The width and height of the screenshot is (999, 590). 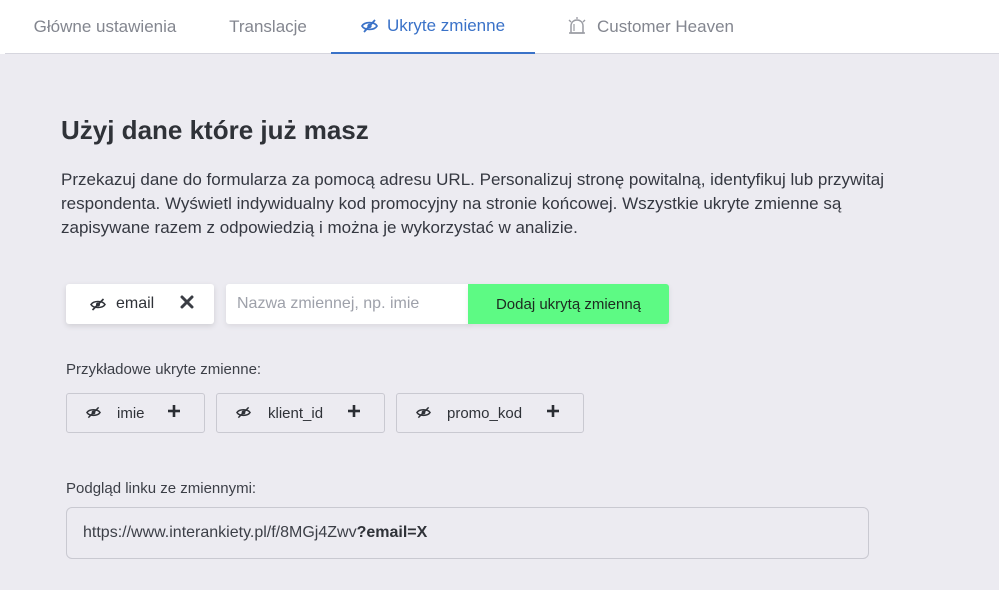 I want to click on tab-main-settings: Główne ustawienia, so click(x=105, y=27).